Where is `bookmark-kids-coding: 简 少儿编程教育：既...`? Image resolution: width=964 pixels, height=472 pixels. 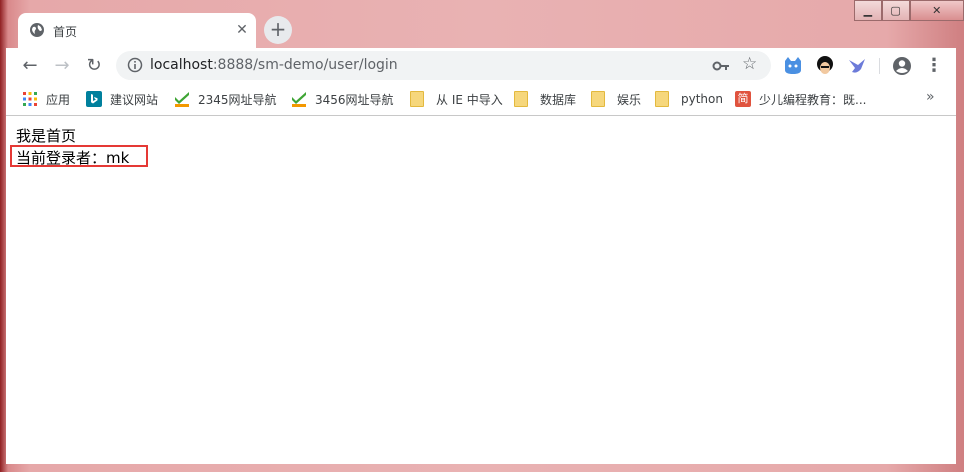
bookmark-kids-coding: 简 少儿编程教育：既... is located at coordinates (800, 99).